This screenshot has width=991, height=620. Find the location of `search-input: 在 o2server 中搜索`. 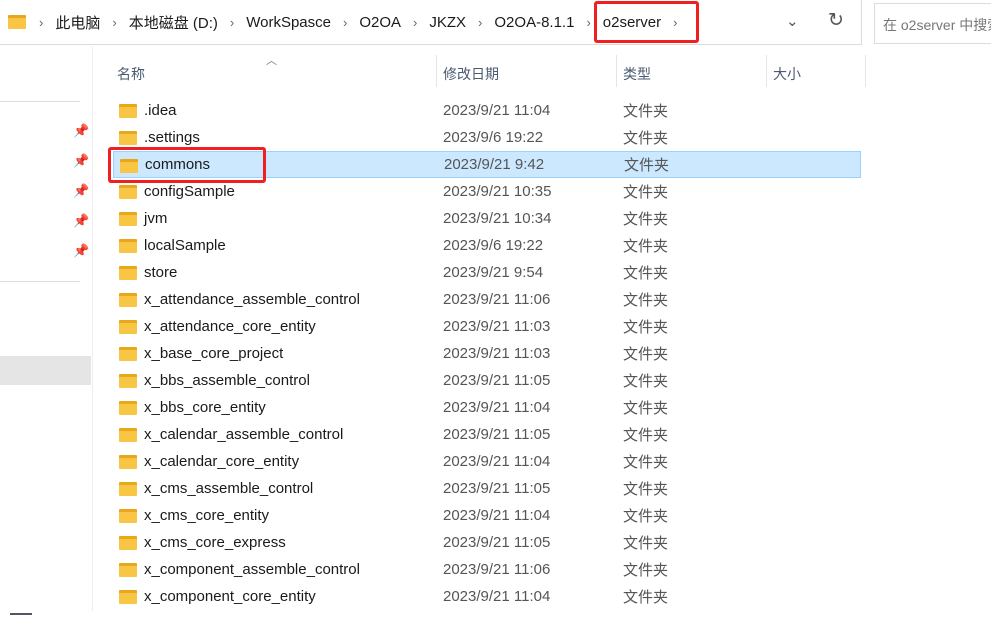

search-input: 在 o2server 中搜索 is located at coordinates (932, 23).